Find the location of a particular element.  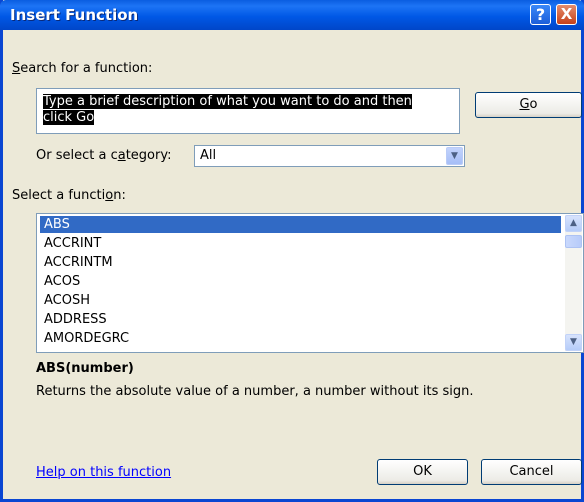

category-label: Or select a category: is located at coordinates (104, 155).